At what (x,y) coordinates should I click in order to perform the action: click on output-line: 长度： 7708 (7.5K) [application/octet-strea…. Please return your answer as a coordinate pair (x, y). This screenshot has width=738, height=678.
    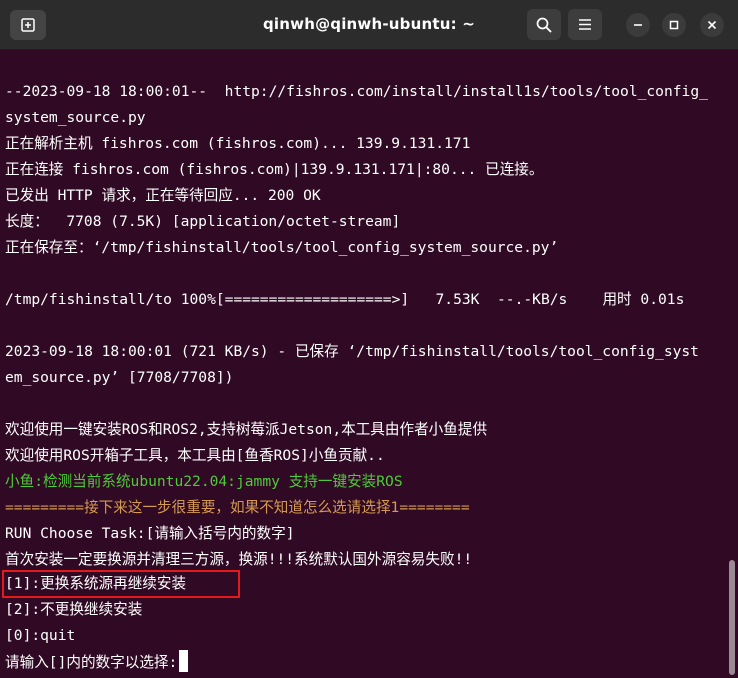
    Looking at the image, I should click on (203, 221).